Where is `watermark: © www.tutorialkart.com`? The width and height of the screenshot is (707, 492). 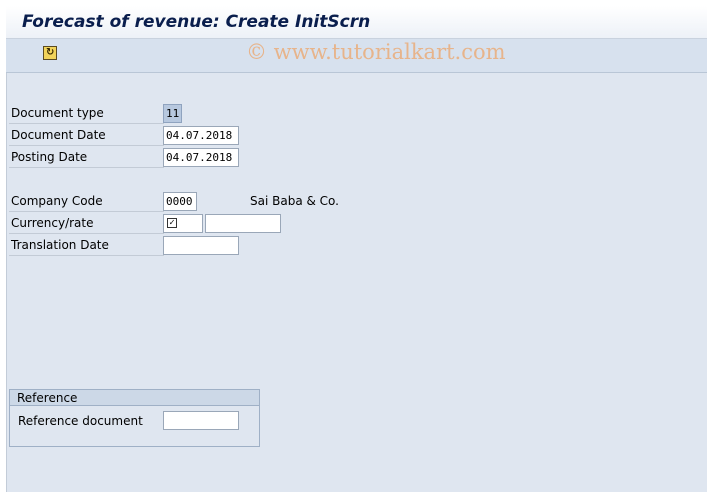
watermark: © www.tutorialkart.com is located at coordinates (376, 52).